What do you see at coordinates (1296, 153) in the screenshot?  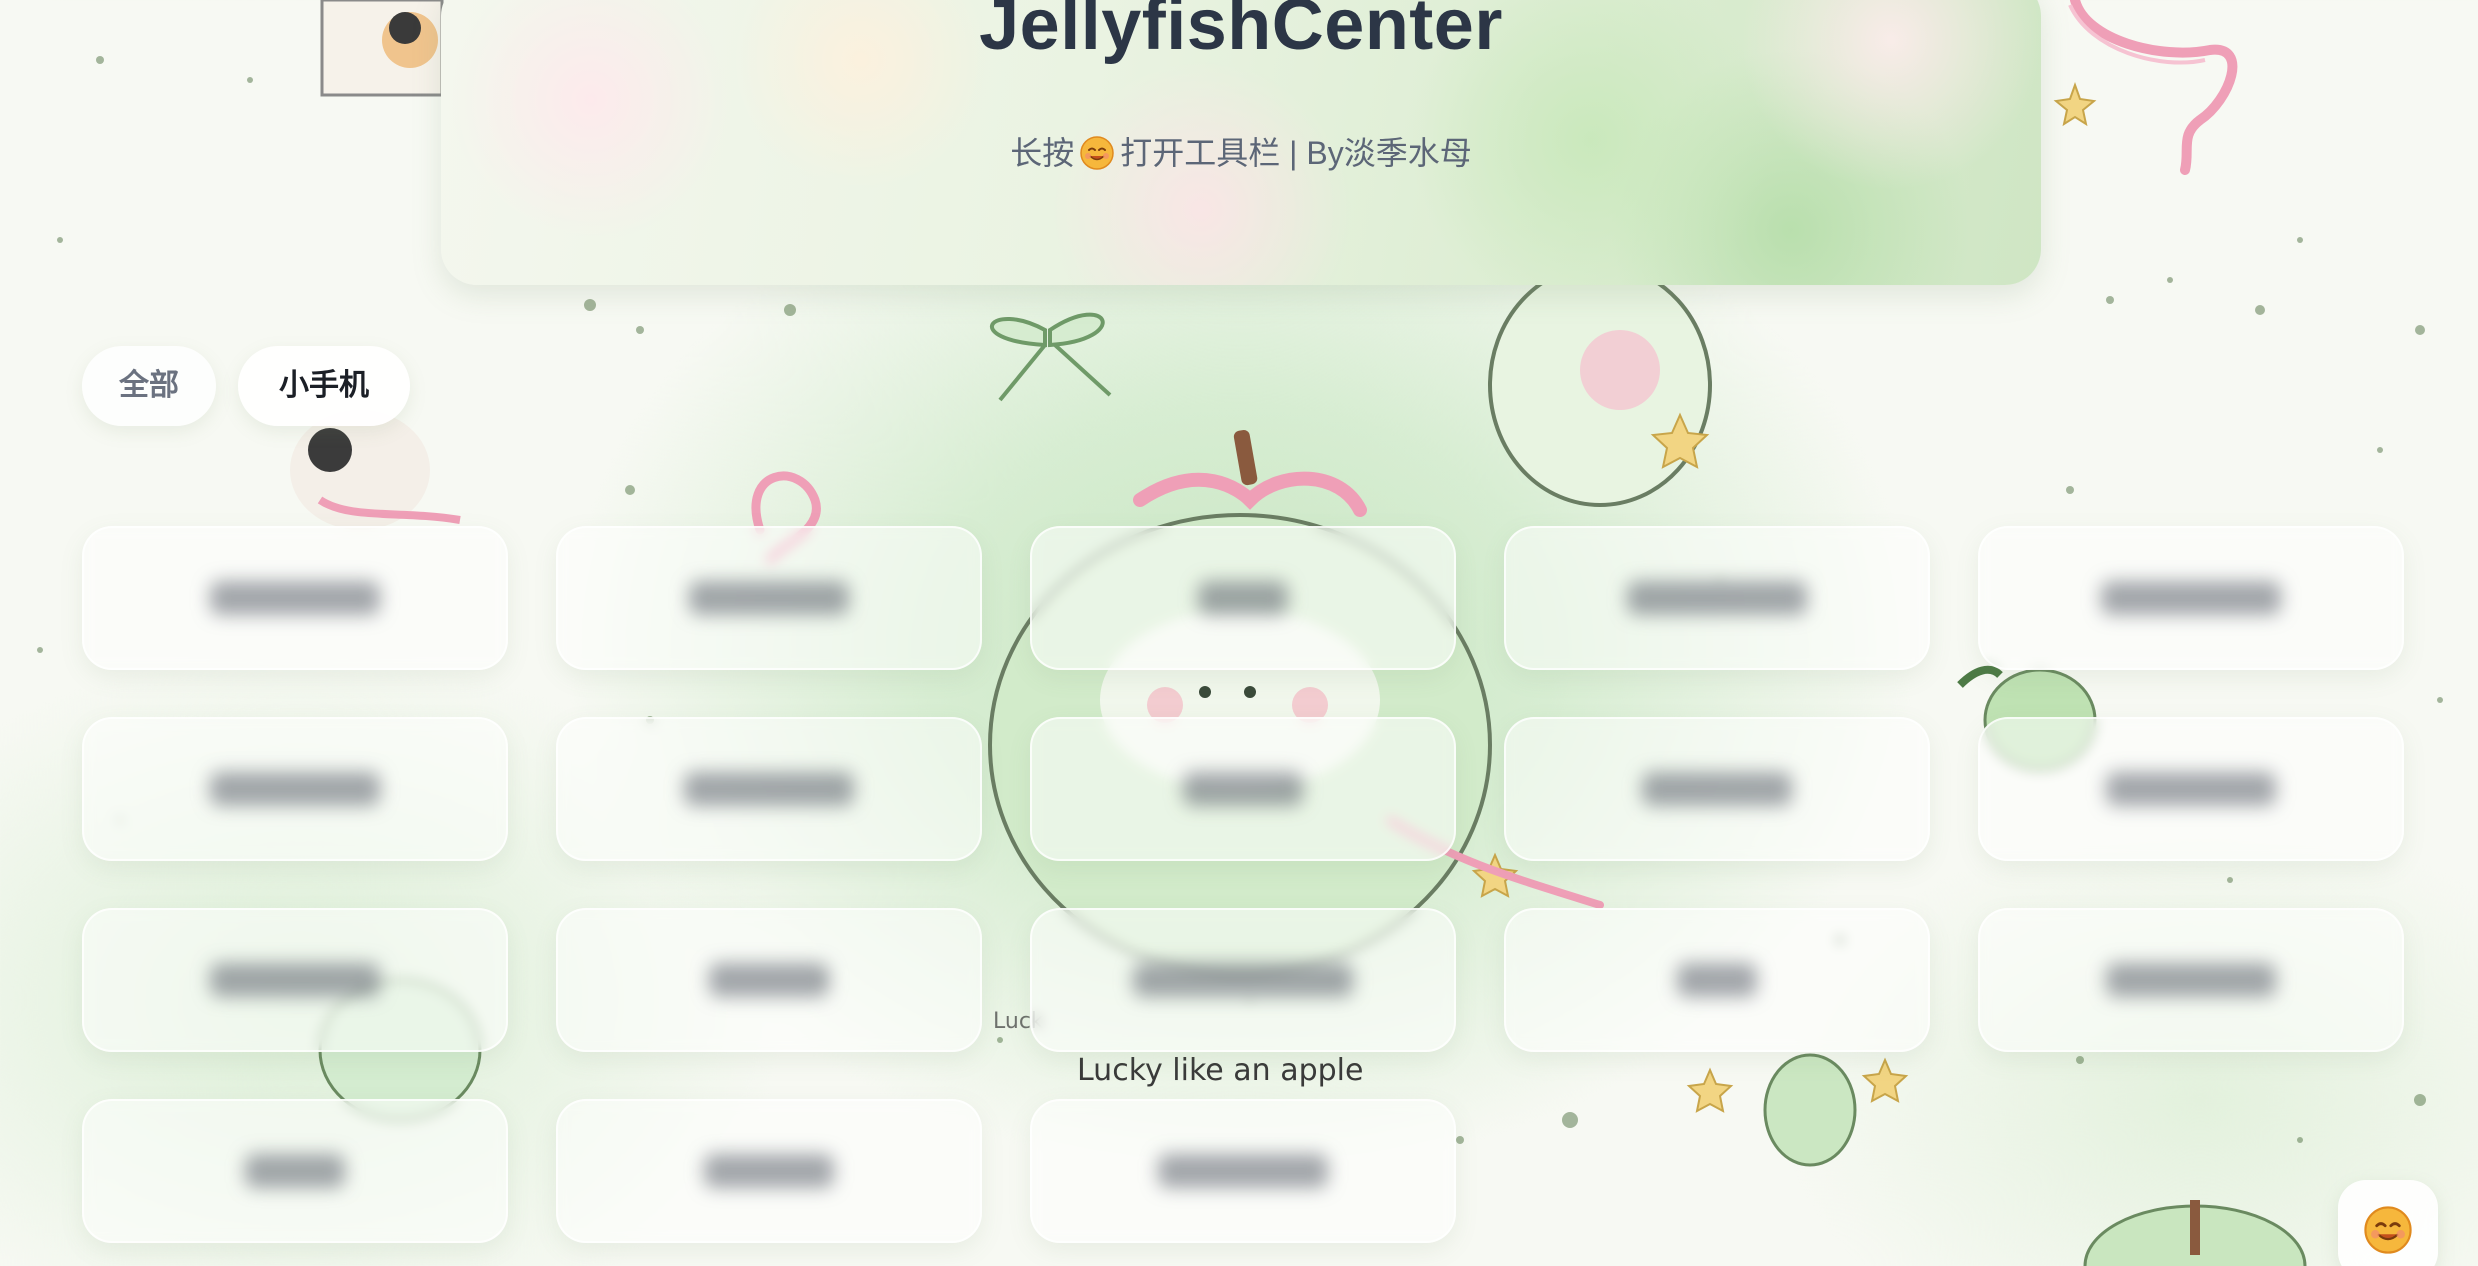 I see `toolbar-hint-suffix: 打开工具栏 | By淡季水母` at bounding box center [1296, 153].